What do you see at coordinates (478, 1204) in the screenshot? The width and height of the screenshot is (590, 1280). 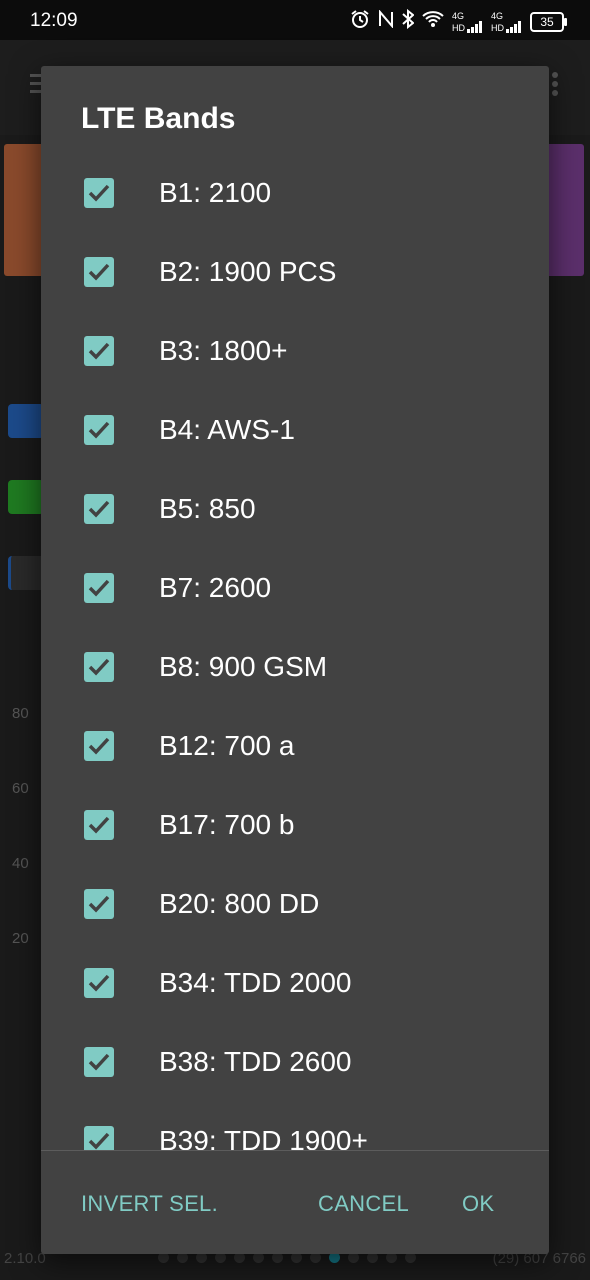 I see `ok-button: OK` at bounding box center [478, 1204].